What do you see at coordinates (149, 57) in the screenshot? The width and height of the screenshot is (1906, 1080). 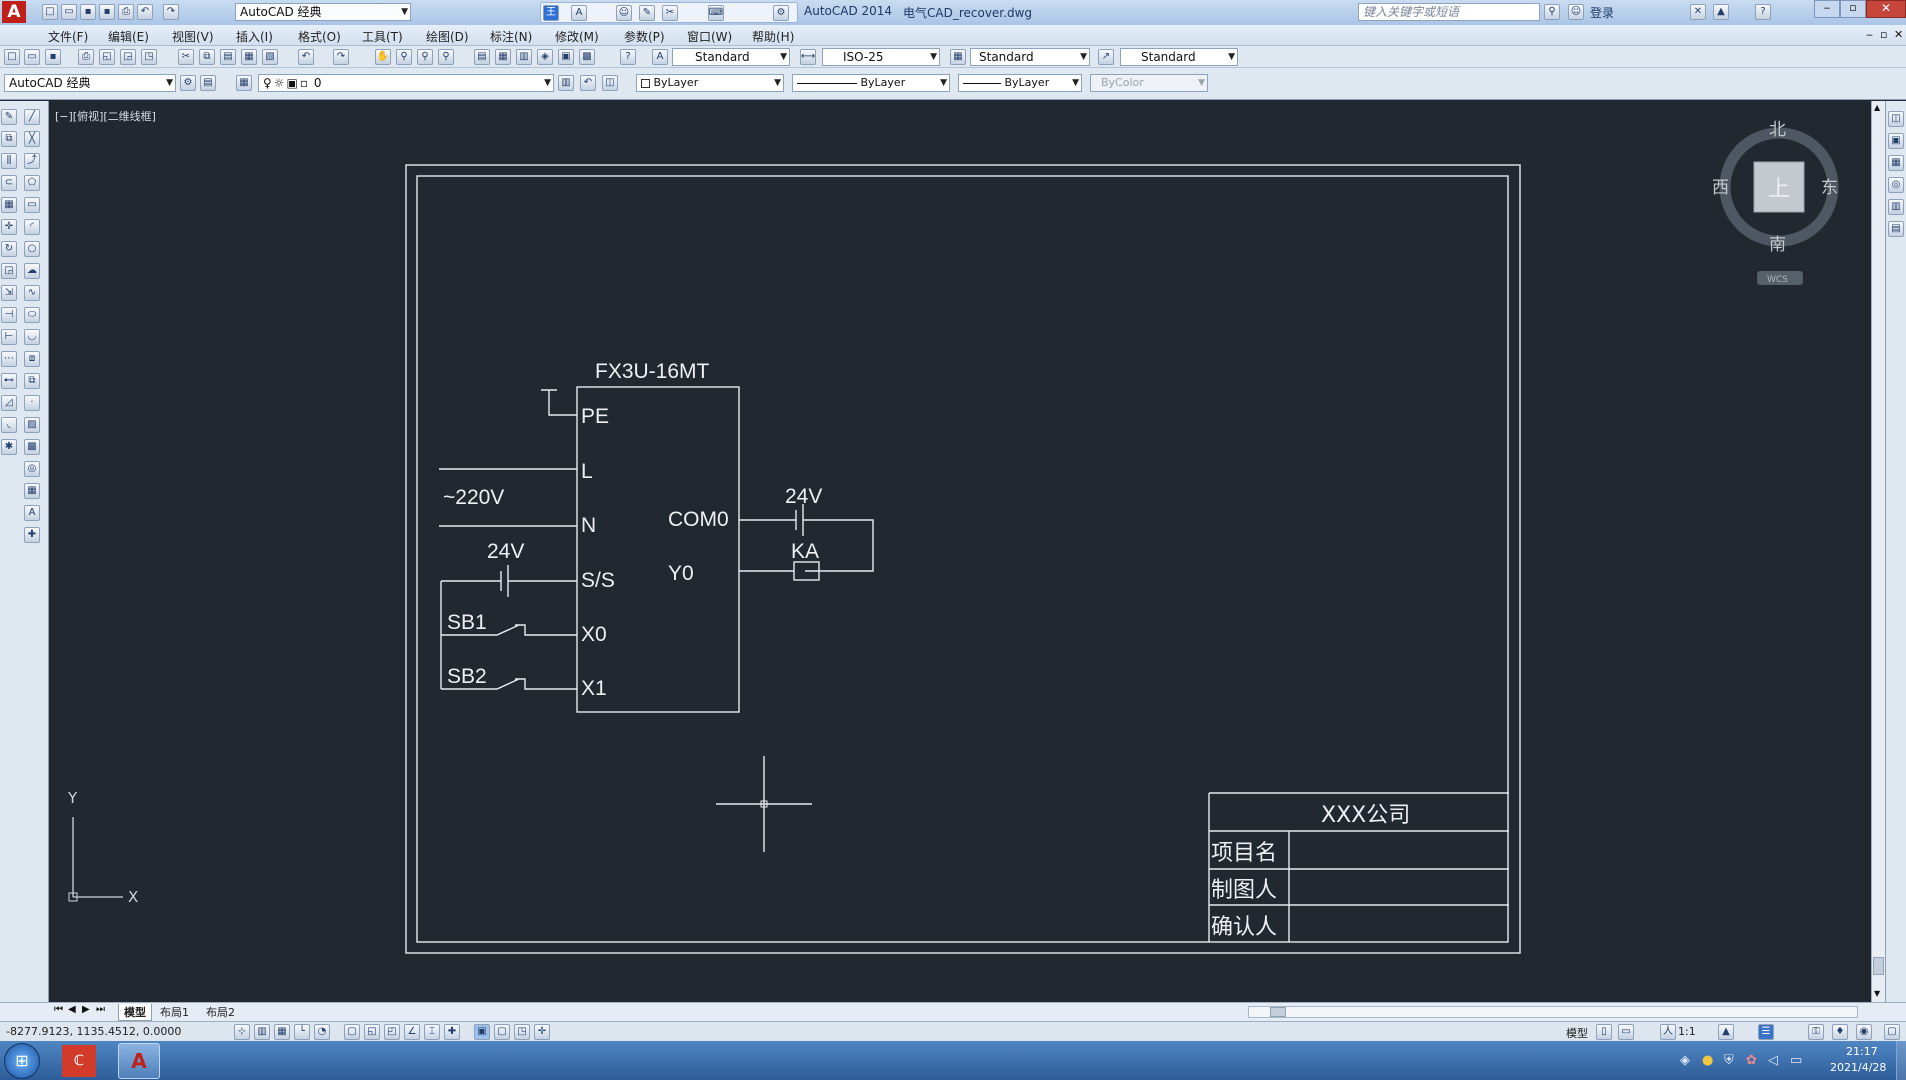 I see `3d-print-icon: ◳` at bounding box center [149, 57].